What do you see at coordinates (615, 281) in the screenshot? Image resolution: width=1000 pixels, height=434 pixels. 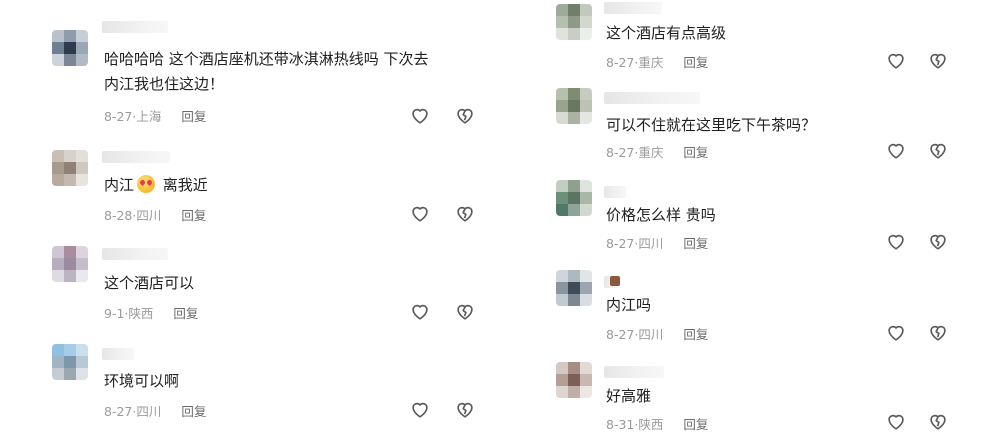 I see `username-blurred-swatch` at bounding box center [615, 281].